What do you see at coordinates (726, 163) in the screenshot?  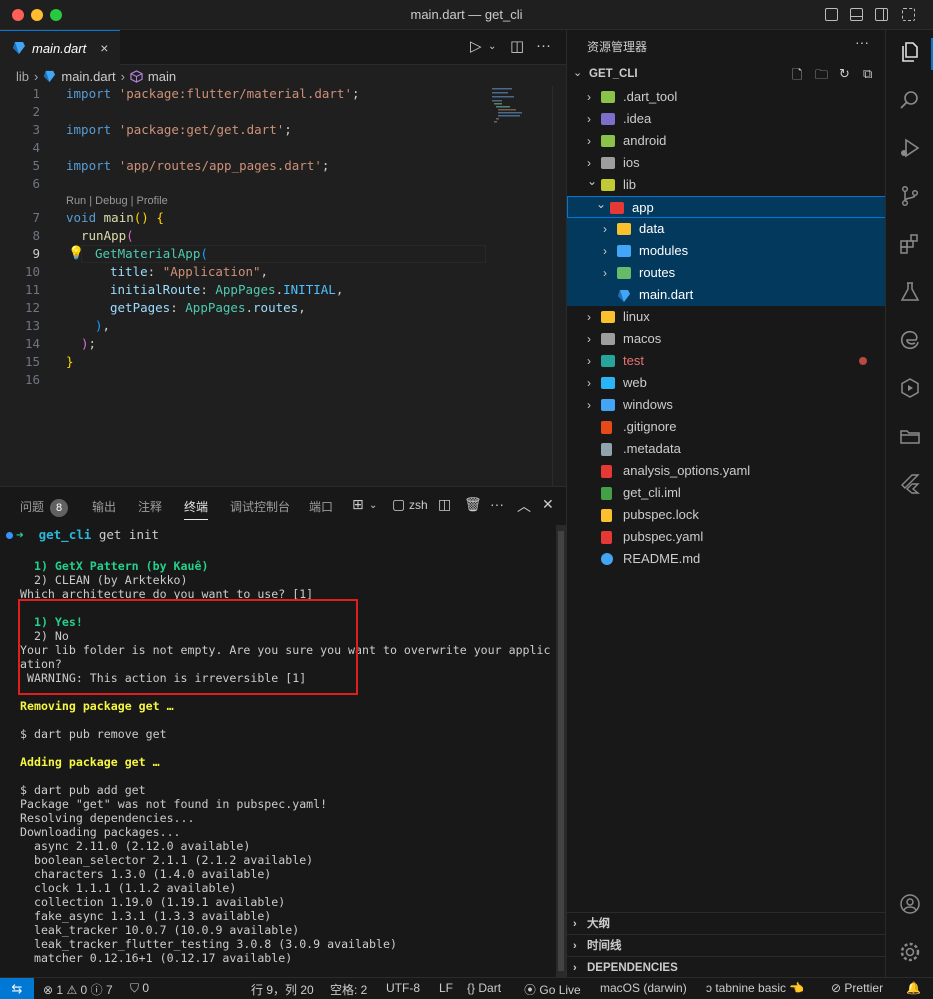 I see `folder-item: › ios` at bounding box center [726, 163].